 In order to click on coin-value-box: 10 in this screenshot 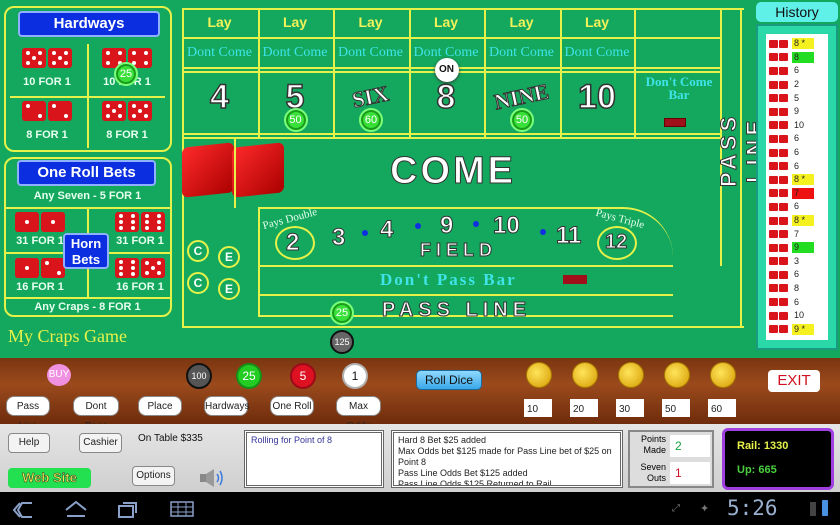, I will do `click(538, 408)`.